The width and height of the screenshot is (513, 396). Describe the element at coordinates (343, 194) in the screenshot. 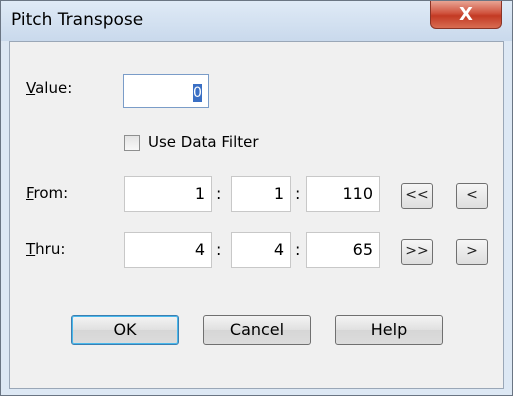

I see `from-tick-field: 110` at that location.